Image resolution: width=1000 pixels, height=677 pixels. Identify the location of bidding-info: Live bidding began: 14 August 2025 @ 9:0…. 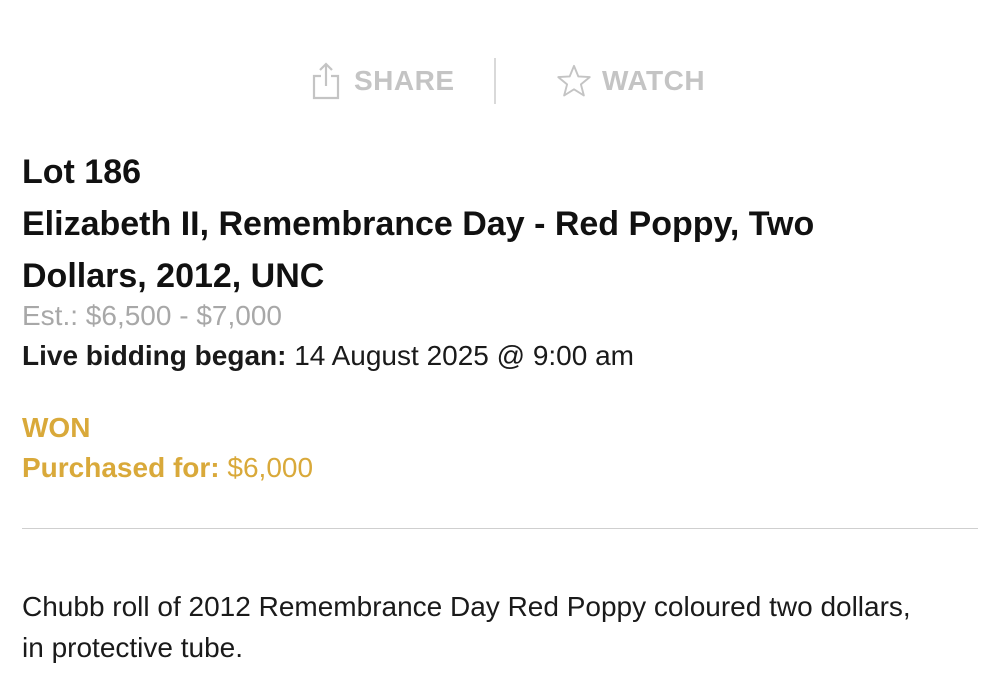
(328, 356).